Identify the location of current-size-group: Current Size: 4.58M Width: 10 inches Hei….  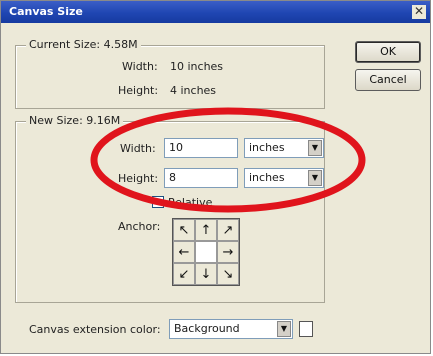
(170, 73).